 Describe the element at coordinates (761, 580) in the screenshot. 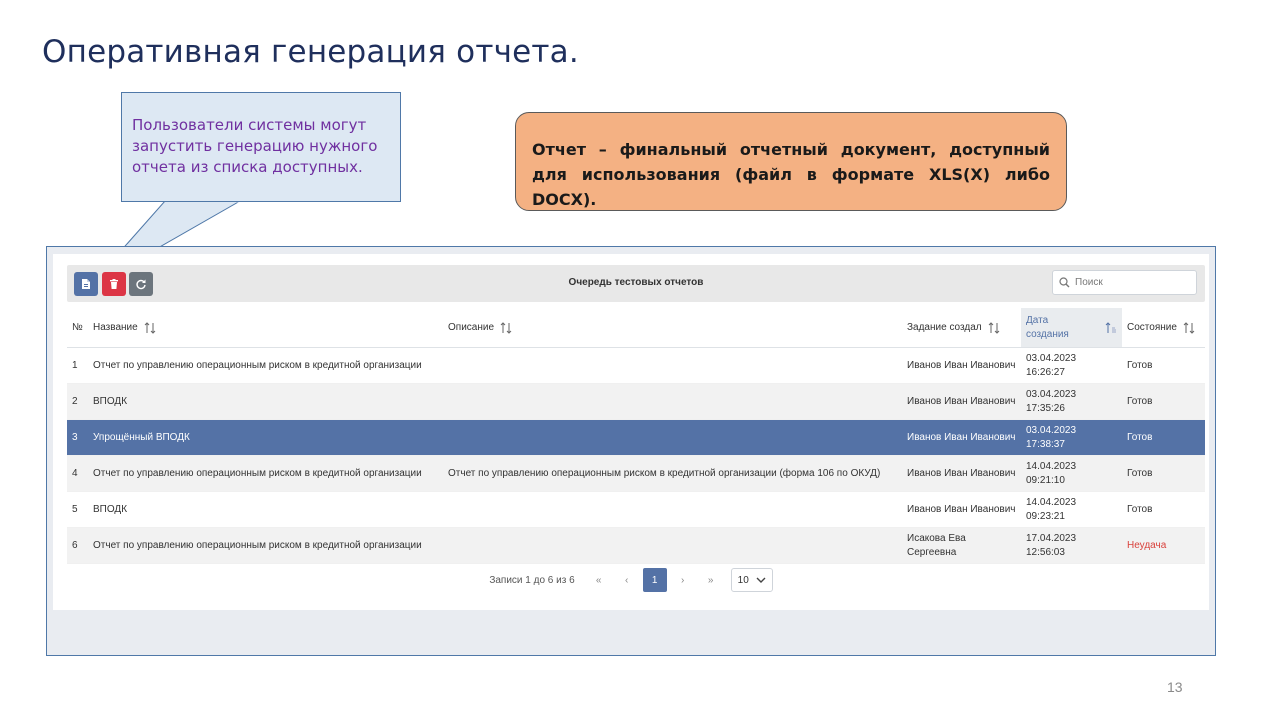

I see `chevron-down-icon` at that location.